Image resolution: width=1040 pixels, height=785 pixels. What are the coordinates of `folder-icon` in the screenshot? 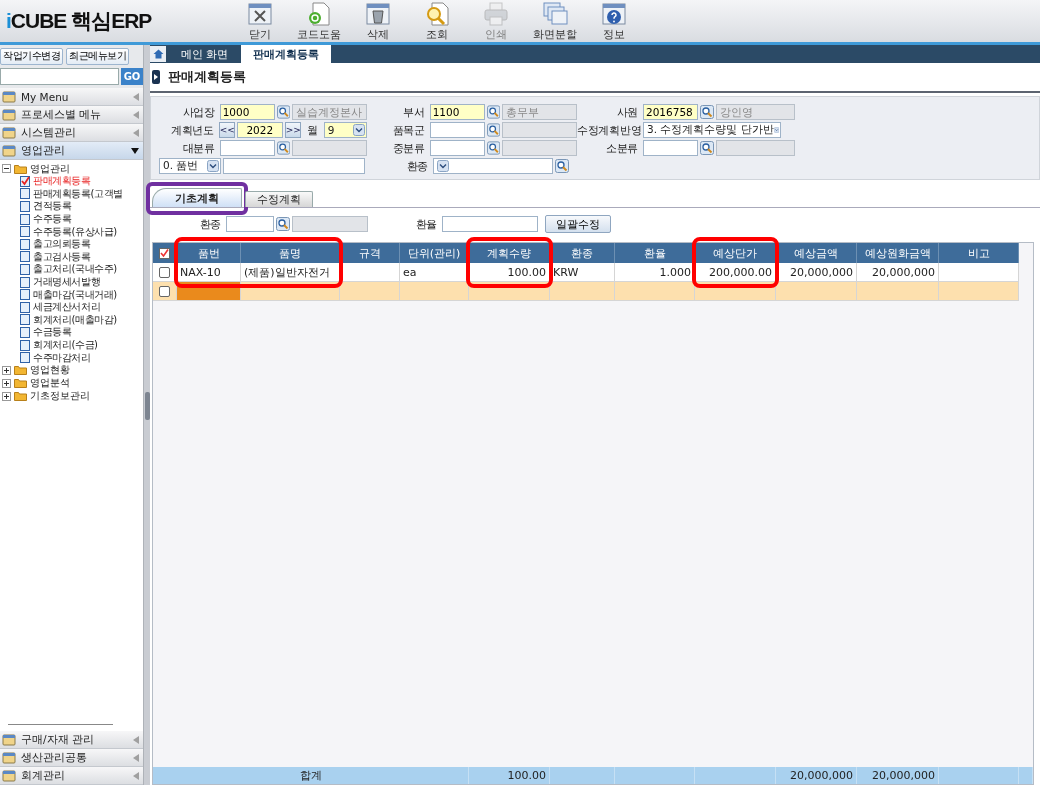 It's located at (20, 168).